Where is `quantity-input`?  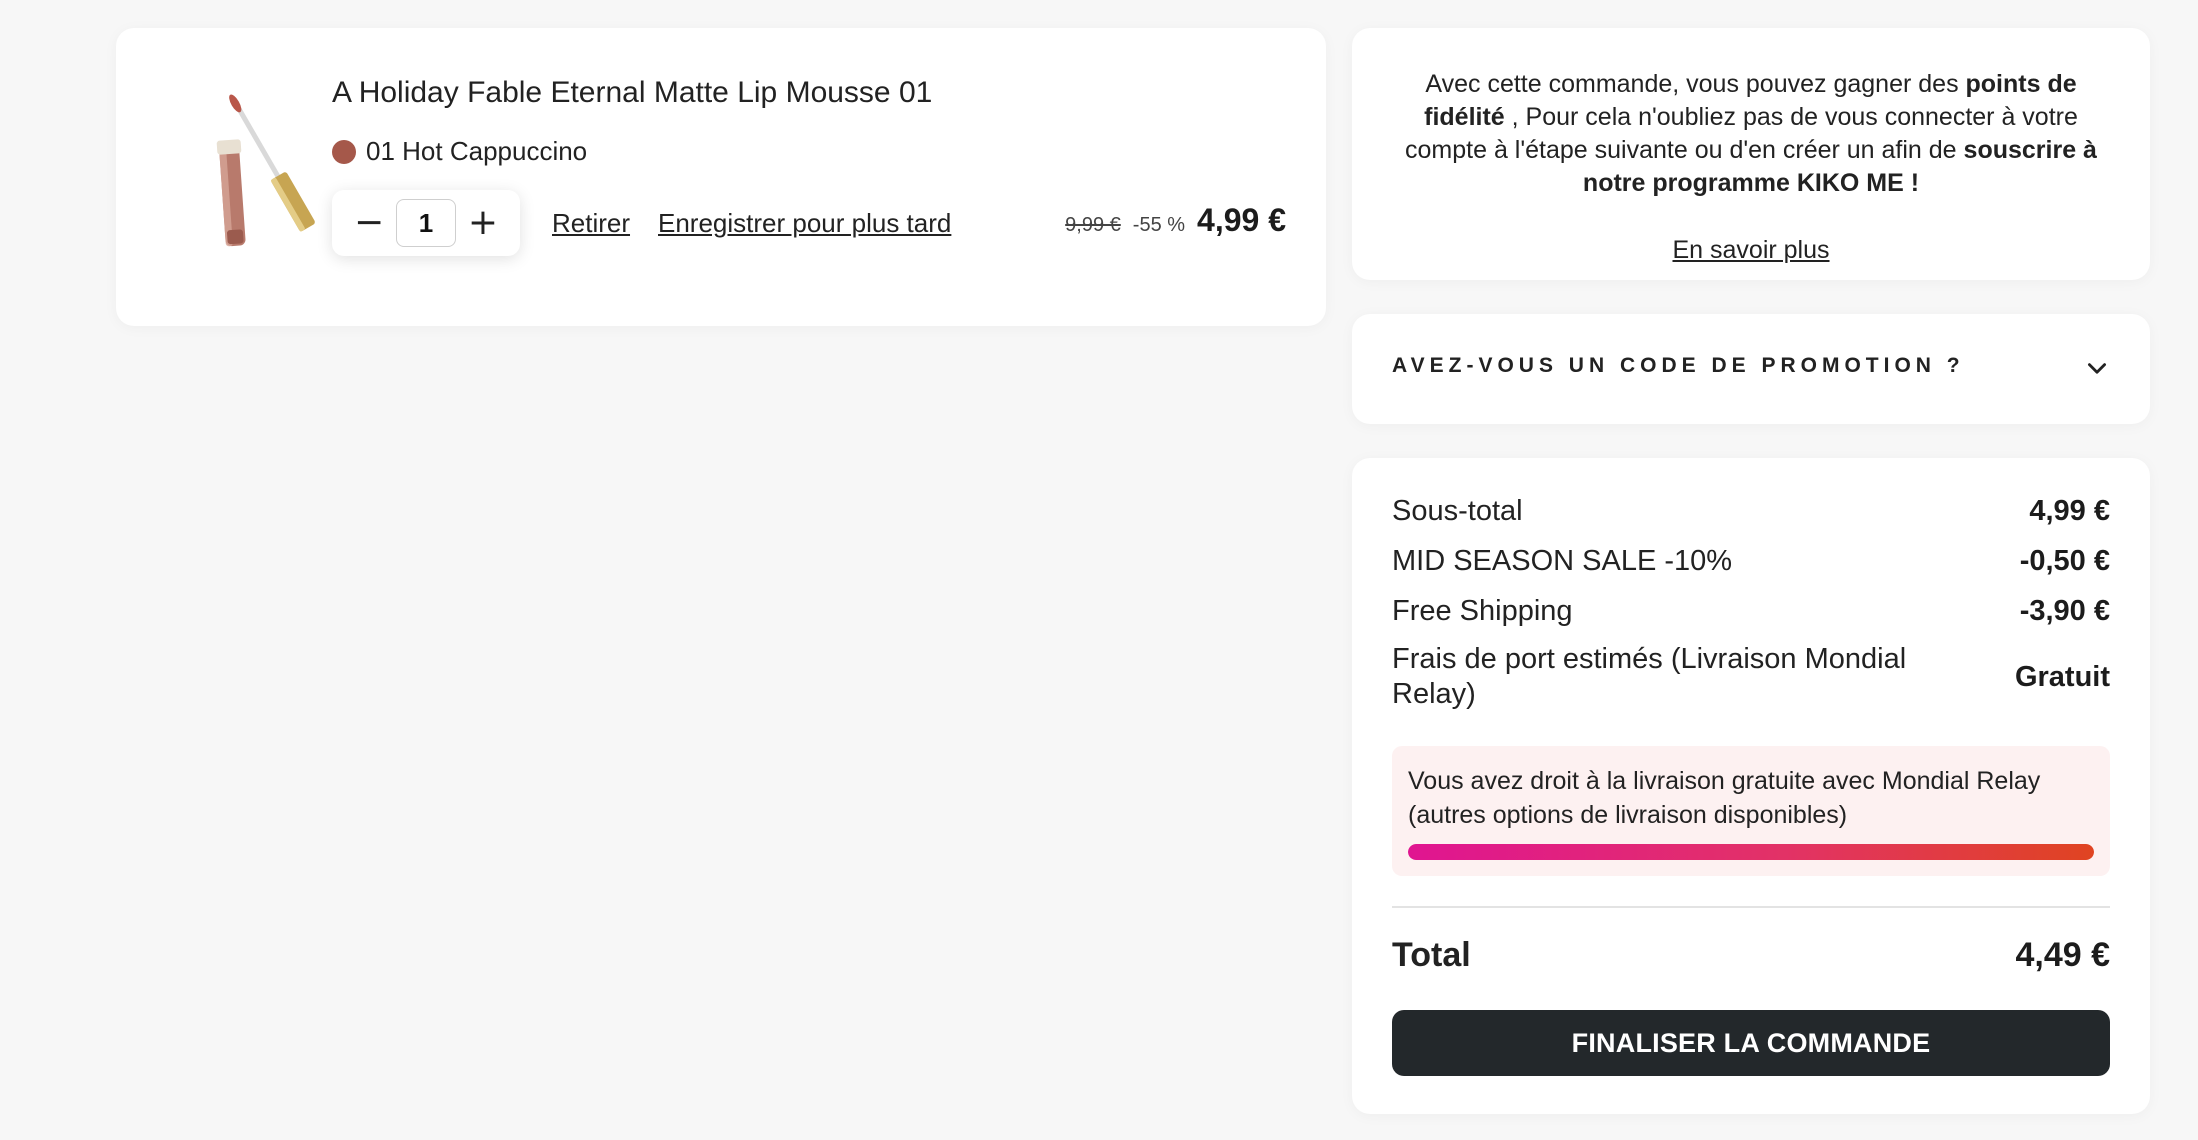
quantity-input is located at coordinates (426, 223).